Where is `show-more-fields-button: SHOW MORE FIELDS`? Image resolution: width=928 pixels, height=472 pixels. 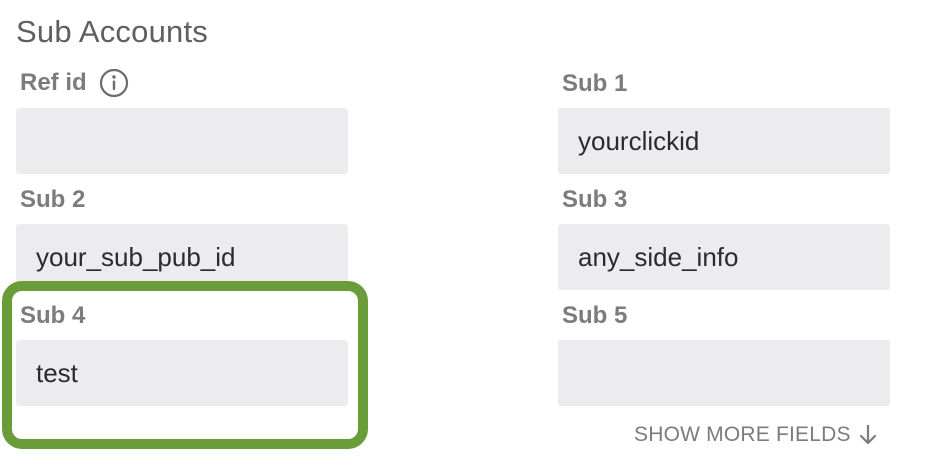
show-more-fields-button: SHOW MORE FIELDS is located at coordinates (756, 435).